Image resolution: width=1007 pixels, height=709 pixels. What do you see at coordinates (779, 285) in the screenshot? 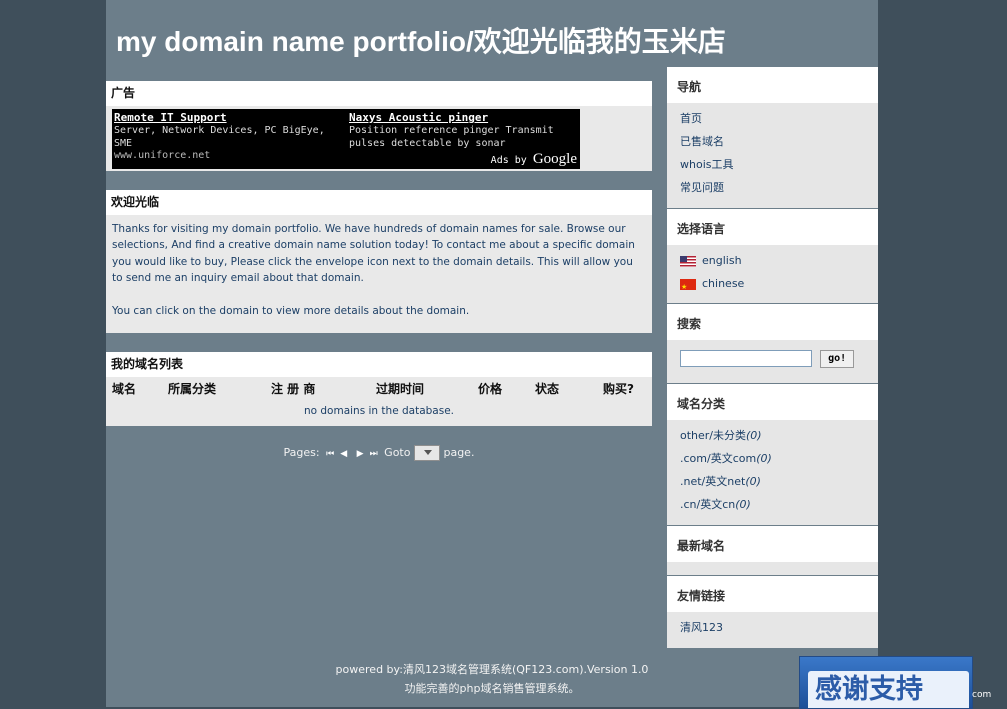
I see `language-chinese-link: chinese` at bounding box center [779, 285].